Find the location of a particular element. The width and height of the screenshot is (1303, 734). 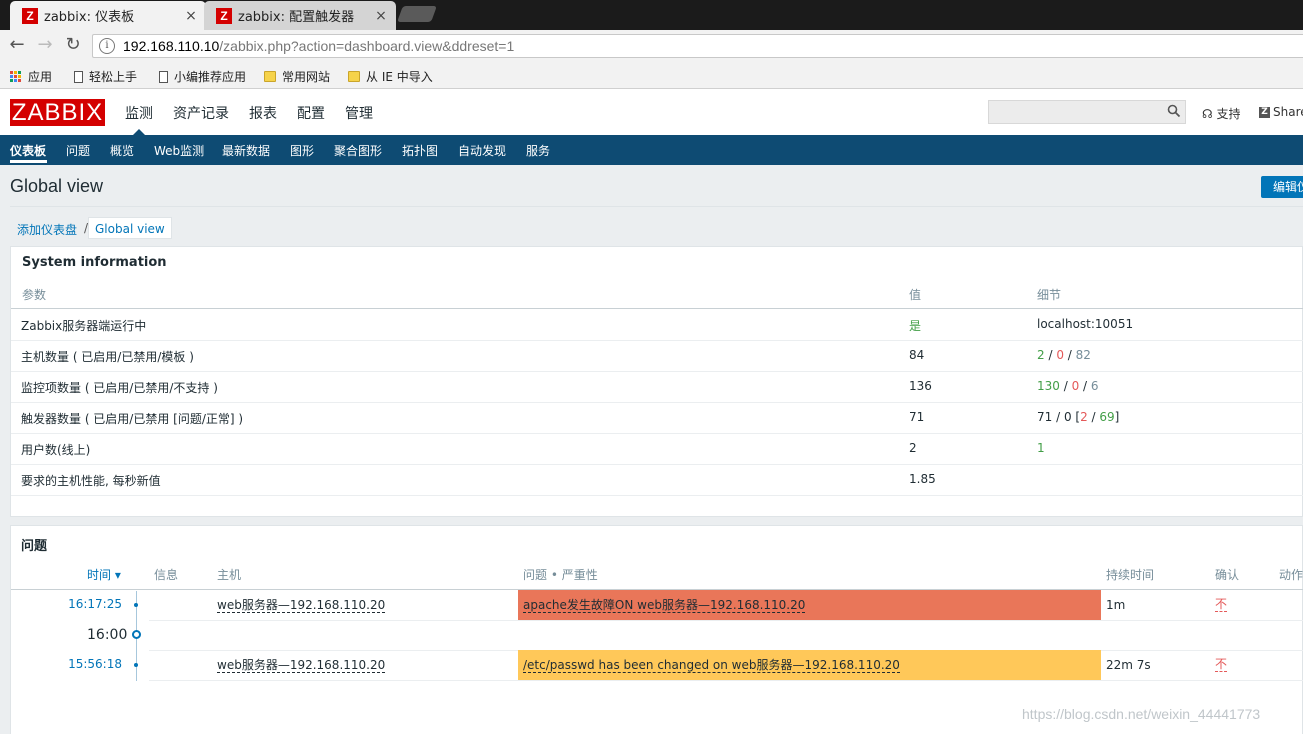

submenu-screens: 聚合图形 is located at coordinates (358, 150).